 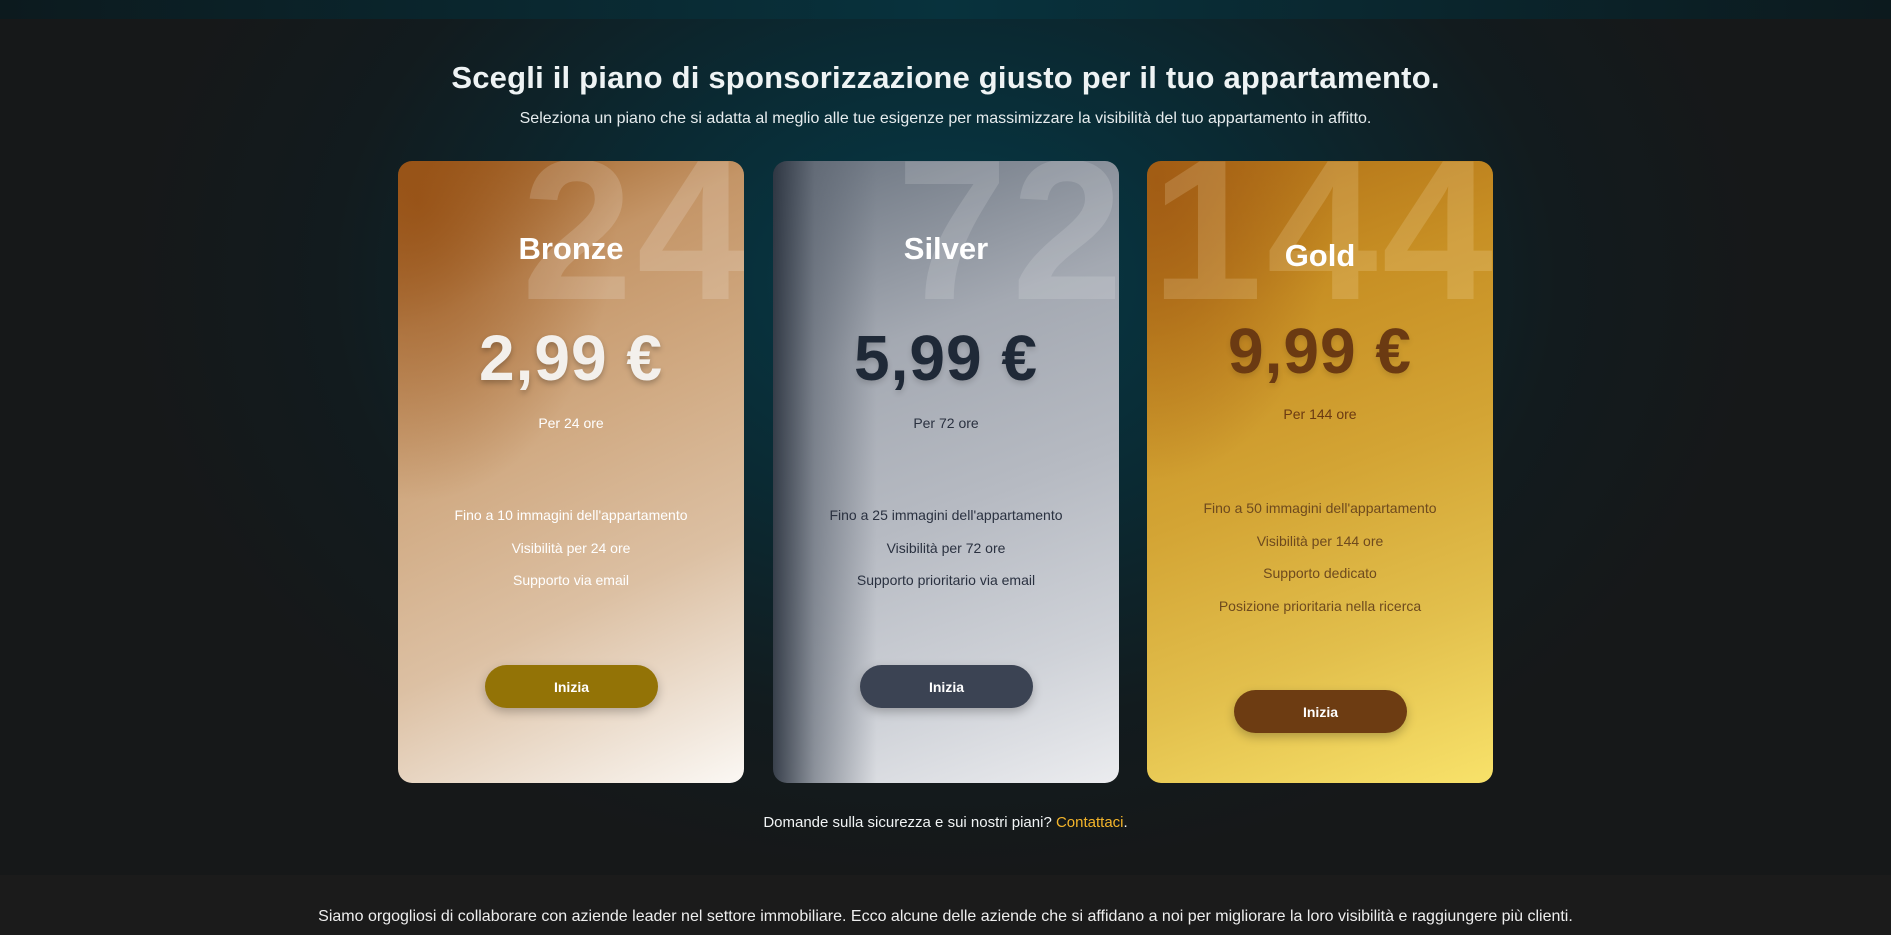 What do you see at coordinates (571, 580) in the screenshot?
I see `plan-feature-item: Supporto via email` at bounding box center [571, 580].